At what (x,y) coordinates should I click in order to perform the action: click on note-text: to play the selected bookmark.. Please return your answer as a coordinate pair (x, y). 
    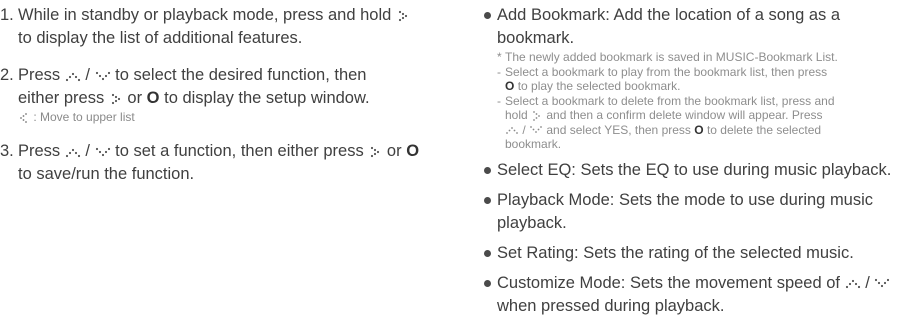
    Looking at the image, I should click on (599, 86).